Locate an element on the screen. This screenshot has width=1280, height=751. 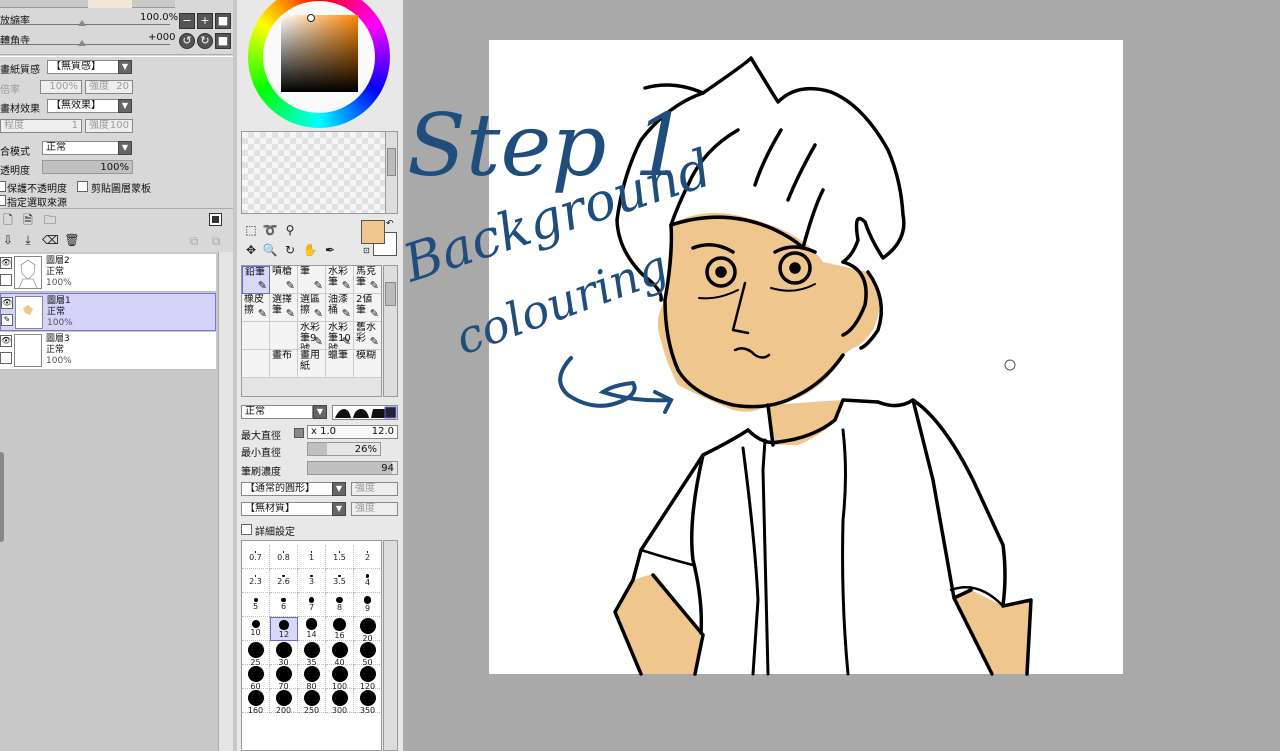
swap-colors-icon: ↶ is located at coordinates (390, 224).